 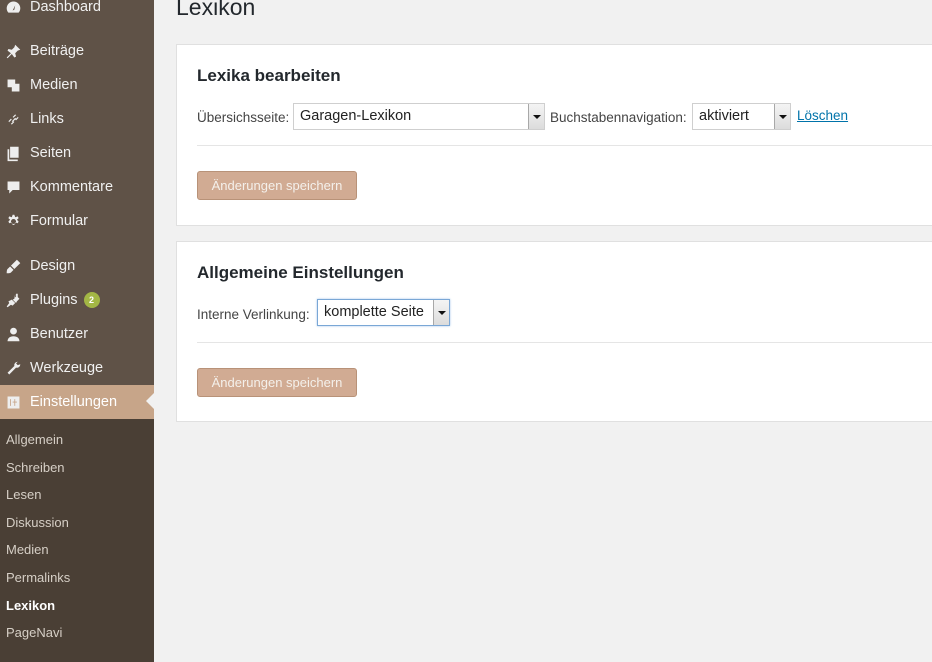 What do you see at coordinates (34, 439) in the screenshot?
I see `submenu-item-allgemein: Allgemein` at bounding box center [34, 439].